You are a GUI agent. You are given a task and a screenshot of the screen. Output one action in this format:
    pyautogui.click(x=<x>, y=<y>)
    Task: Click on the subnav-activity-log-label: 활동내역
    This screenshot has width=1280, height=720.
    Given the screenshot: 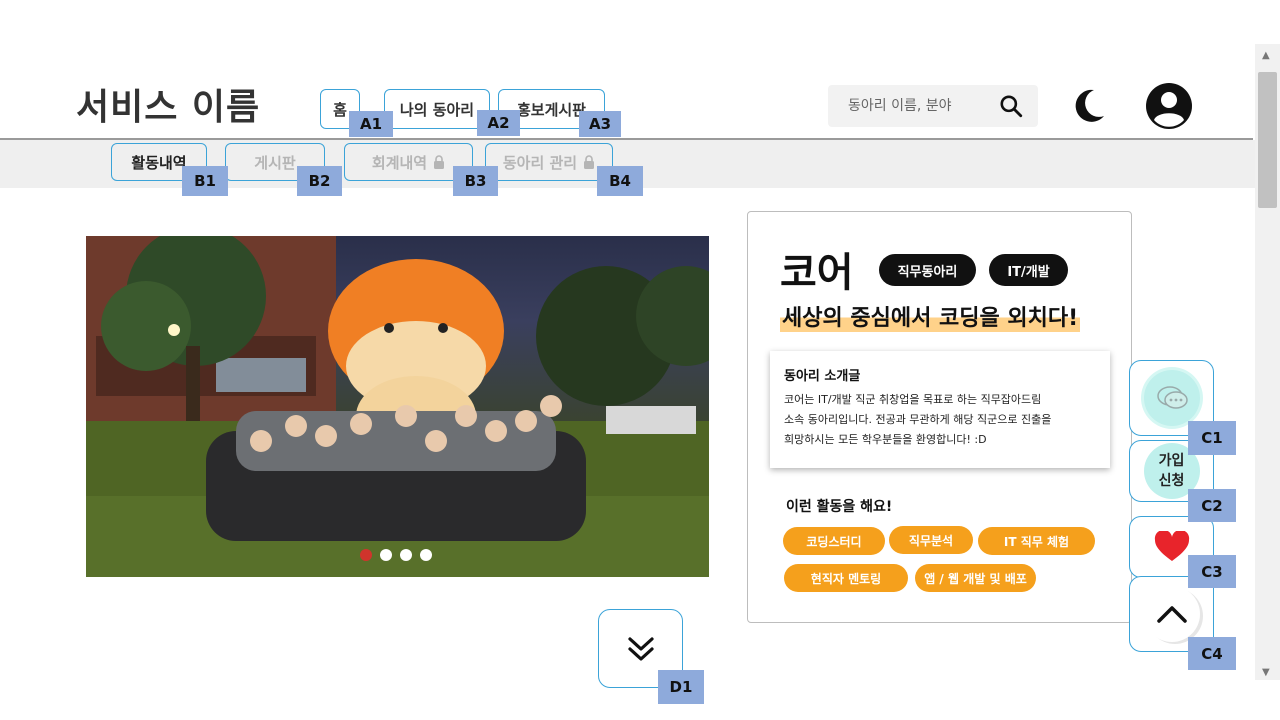 What is the action you would take?
    pyautogui.click(x=159, y=162)
    